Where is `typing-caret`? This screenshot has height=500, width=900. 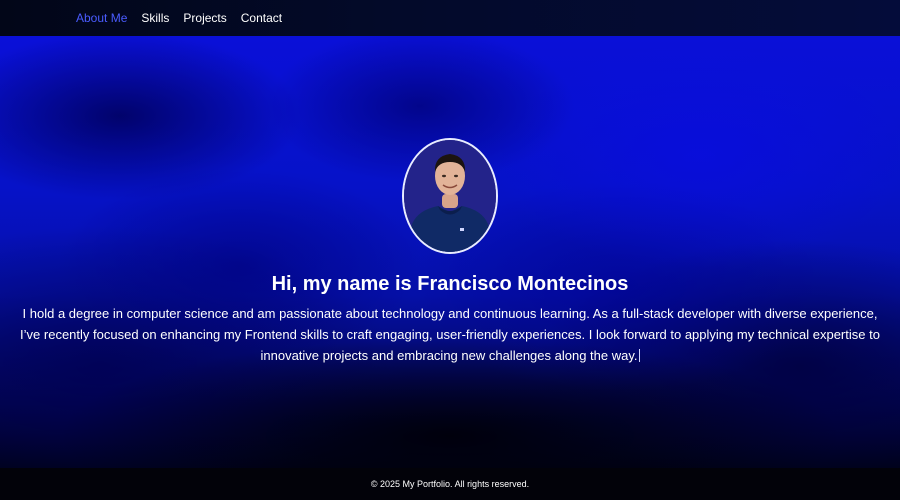 typing-caret is located at coordinates (639, 355).